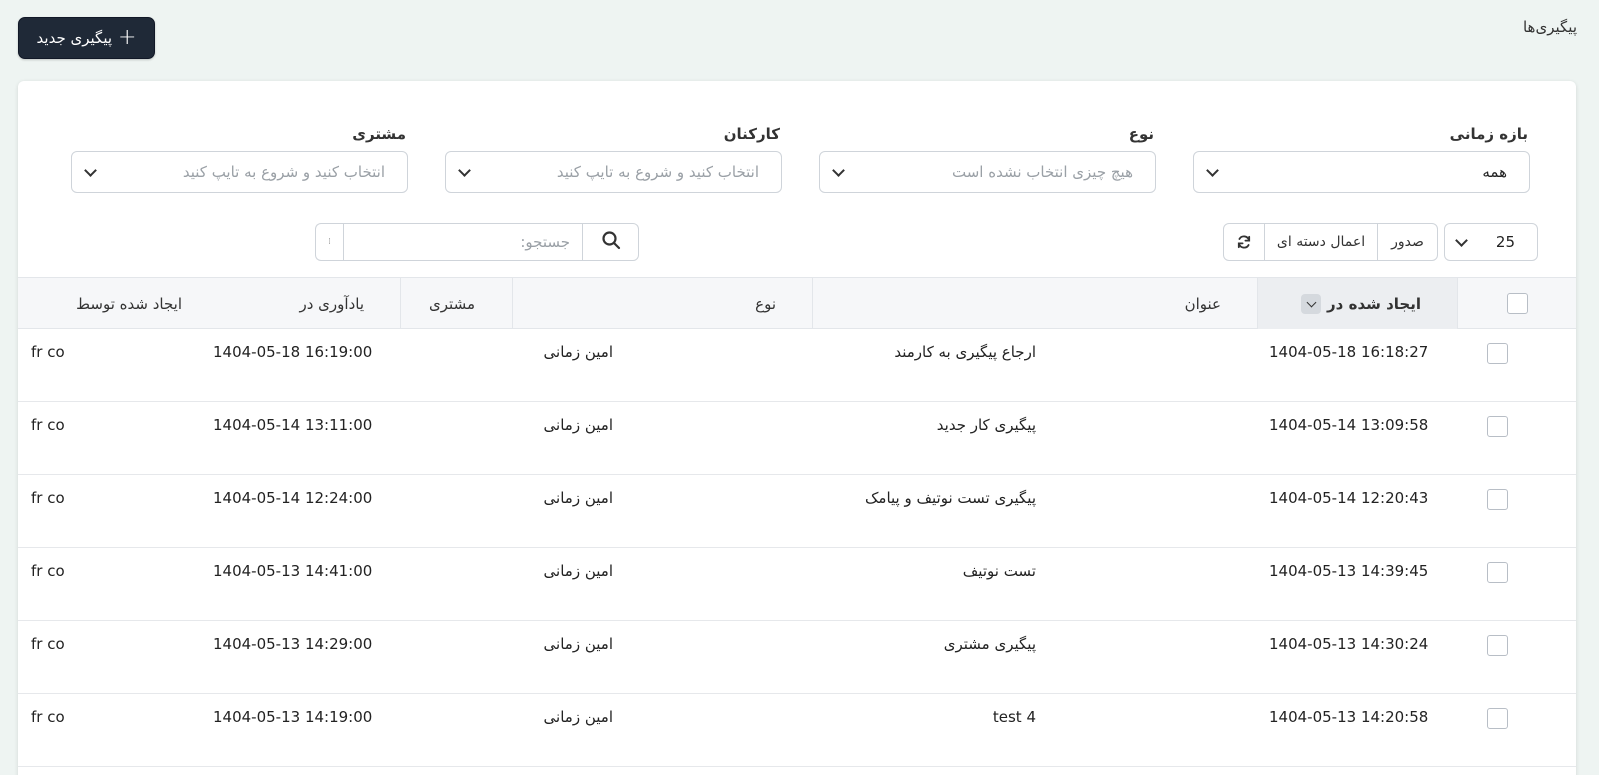  Describe the element at coordinates (1361, 172) in the screenshot. I see `time-range-select: همه` at that location.